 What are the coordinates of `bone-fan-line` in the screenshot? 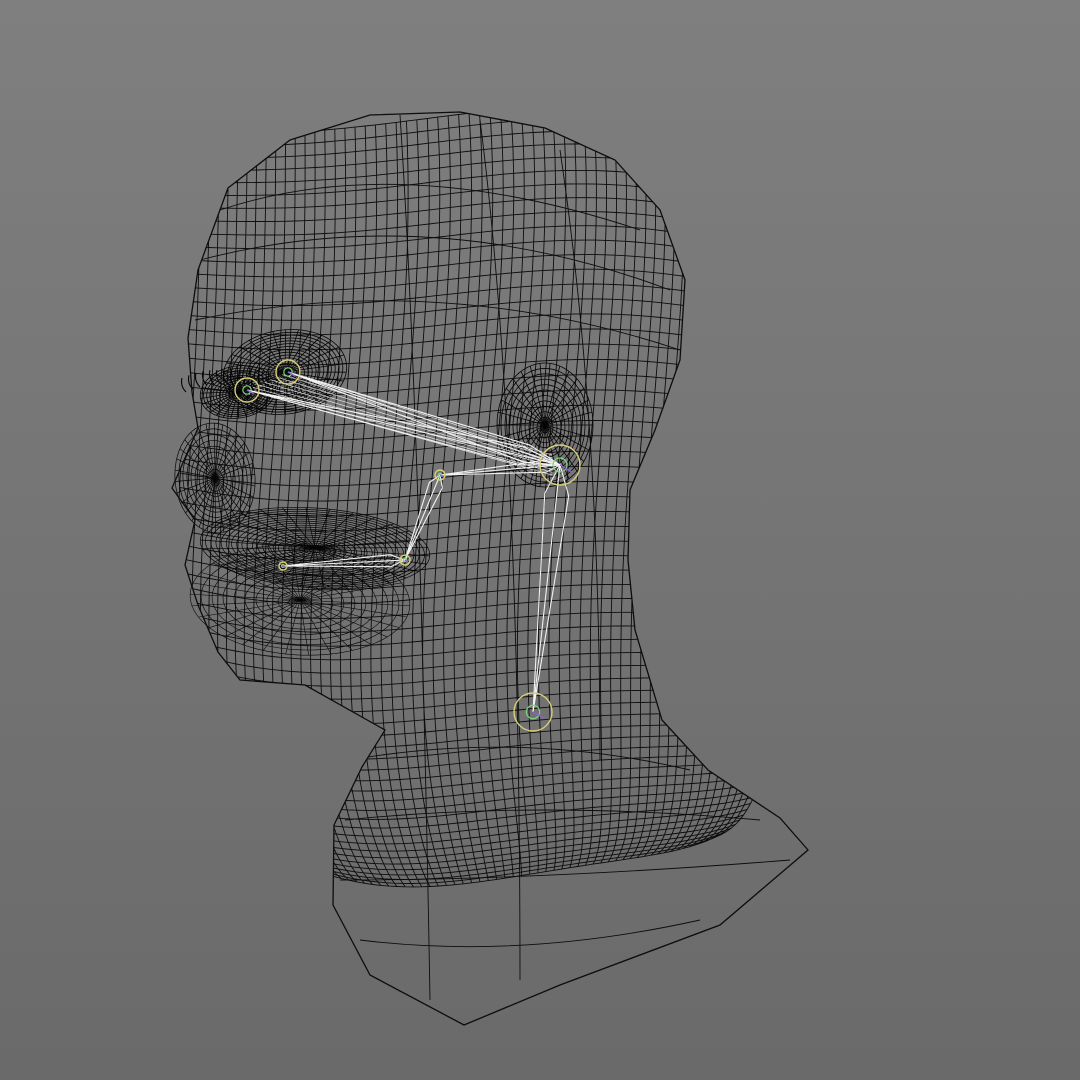 It's located at (405, 427).